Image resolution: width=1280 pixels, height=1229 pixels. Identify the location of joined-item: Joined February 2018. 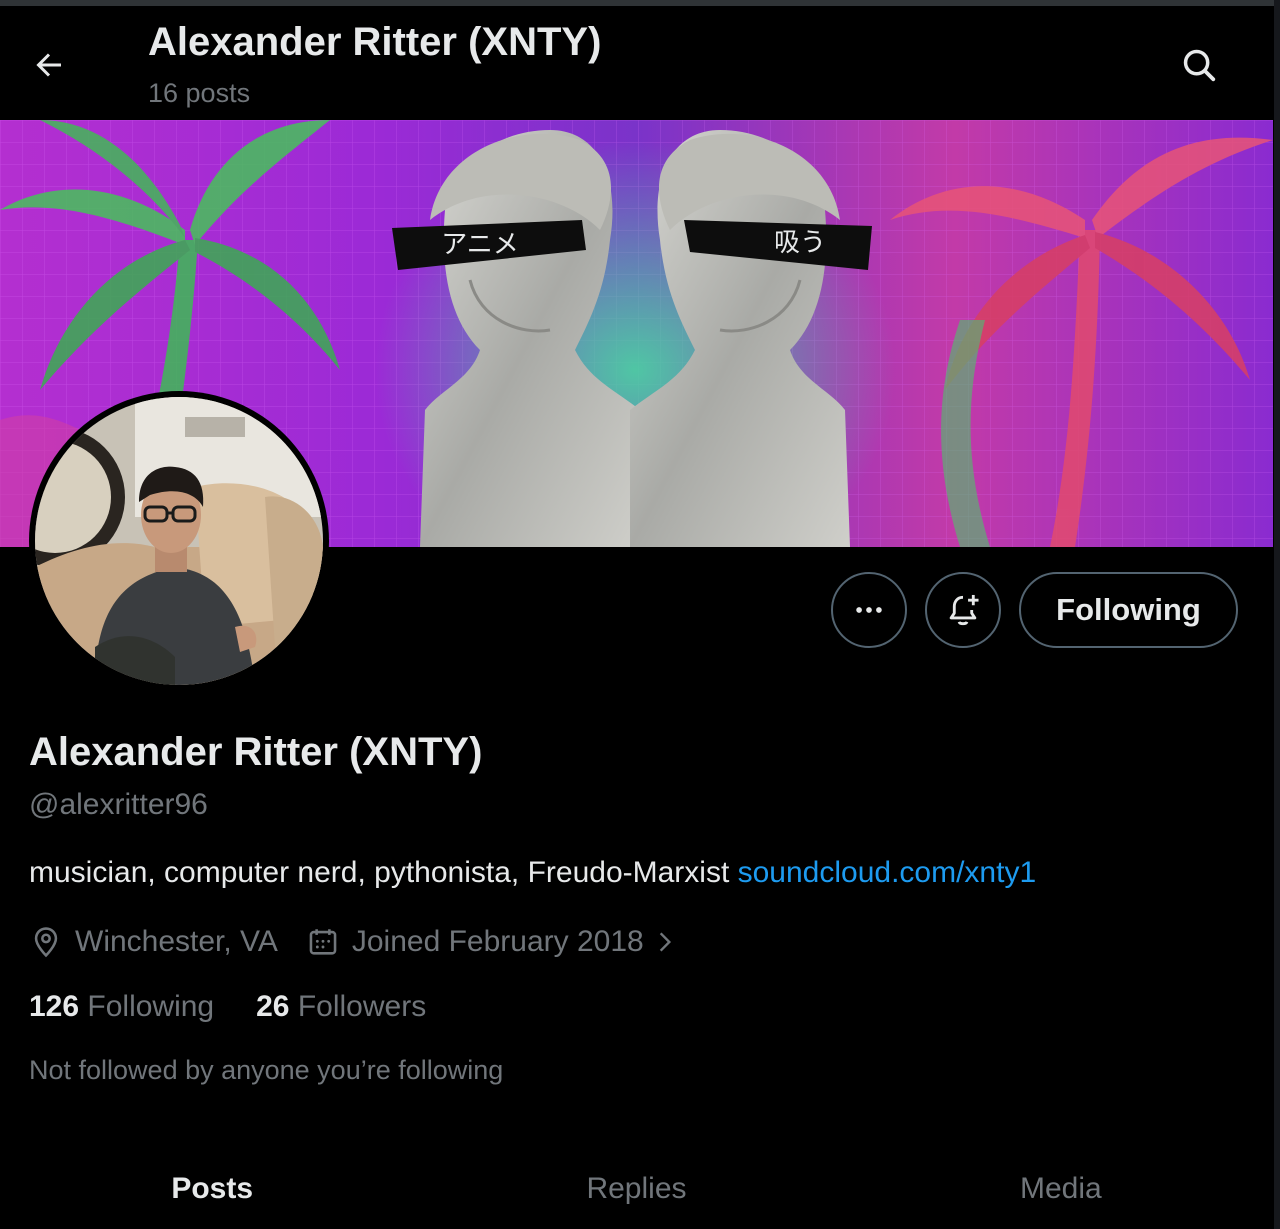
(492, 942).